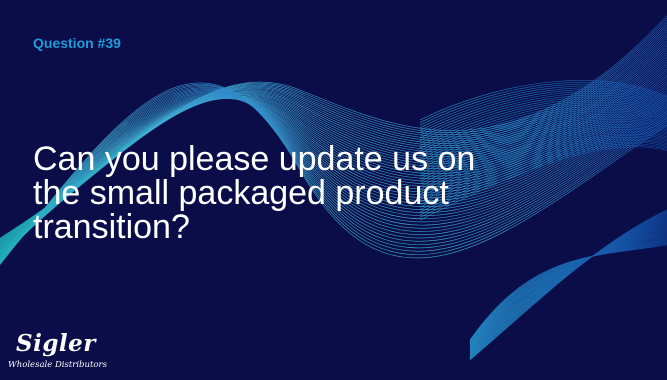  What do you see at coordinates (241, 193) in the screenshot?
I see `question-line: the small packaged product` at bounding box center [241, 193].